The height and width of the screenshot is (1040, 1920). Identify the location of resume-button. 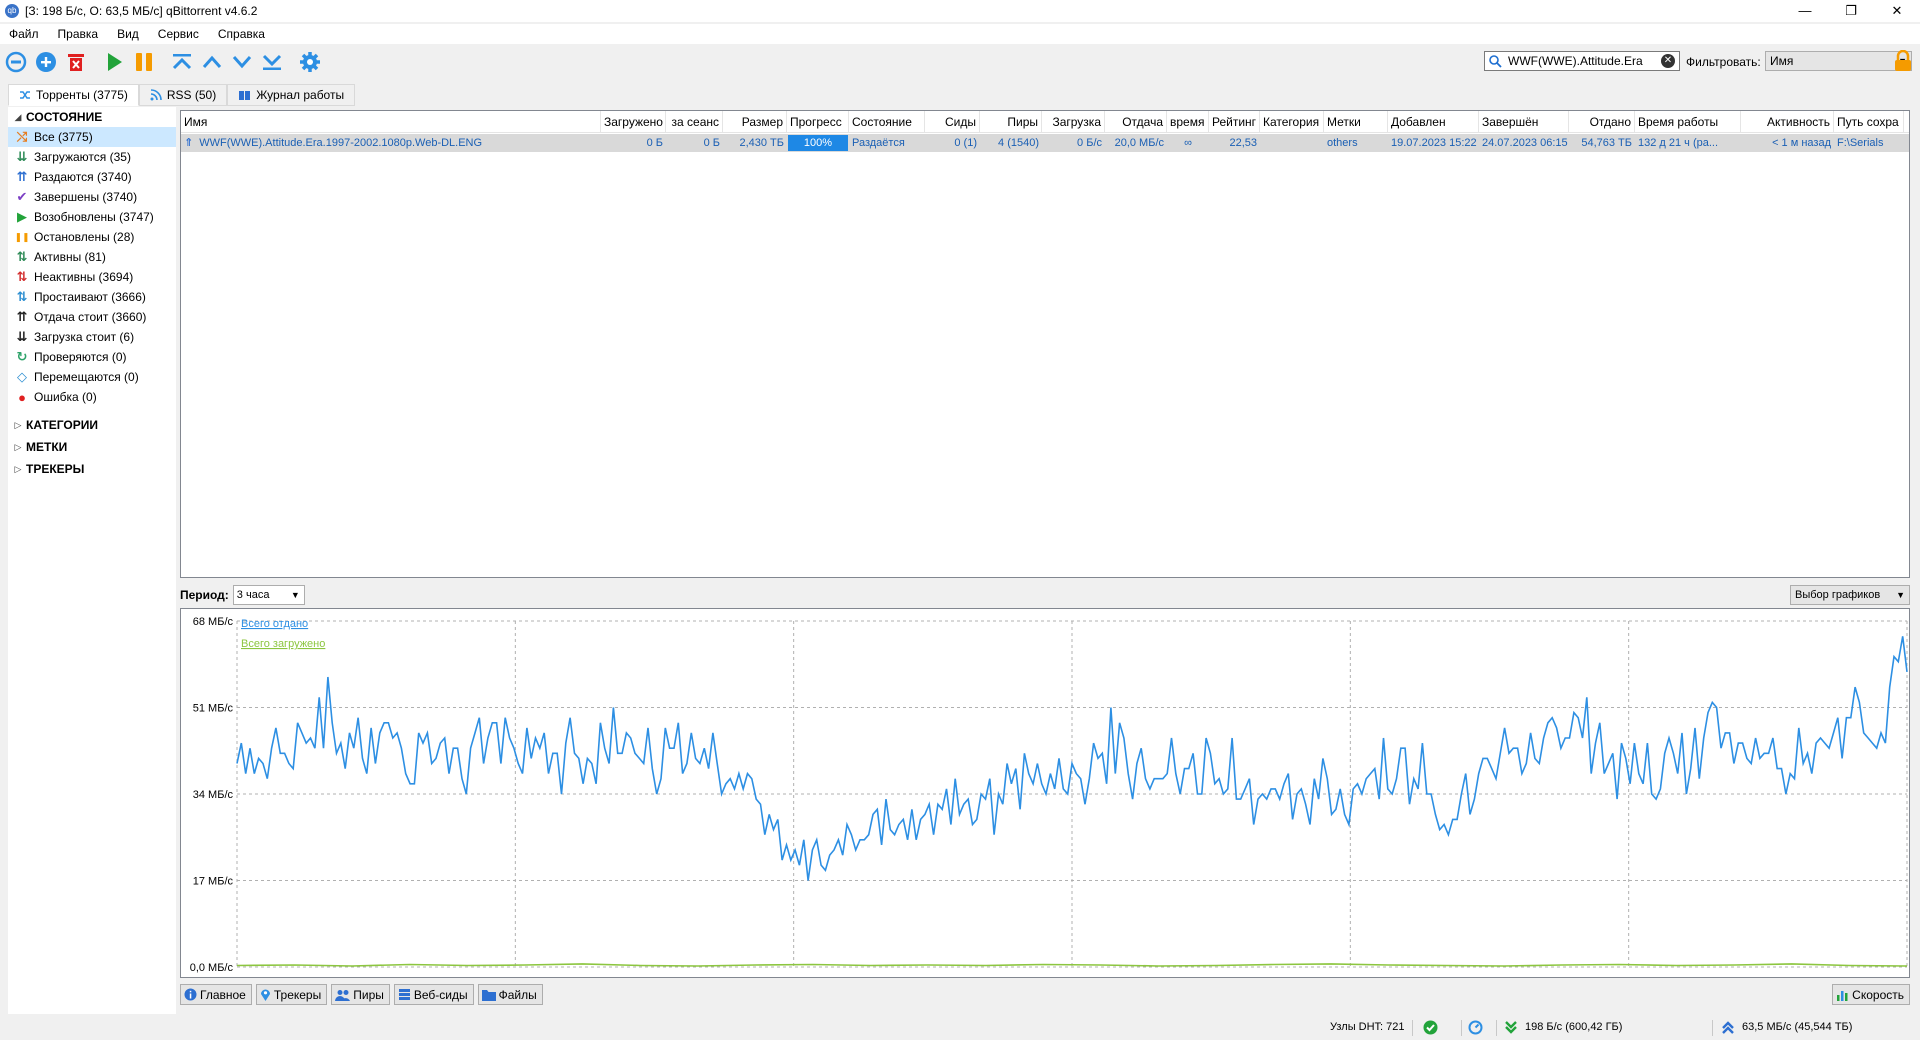
(114, 62).